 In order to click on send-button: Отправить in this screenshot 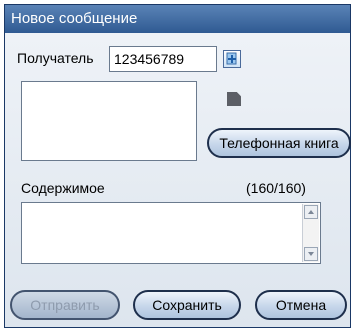, I will do `click(65, 305)`.